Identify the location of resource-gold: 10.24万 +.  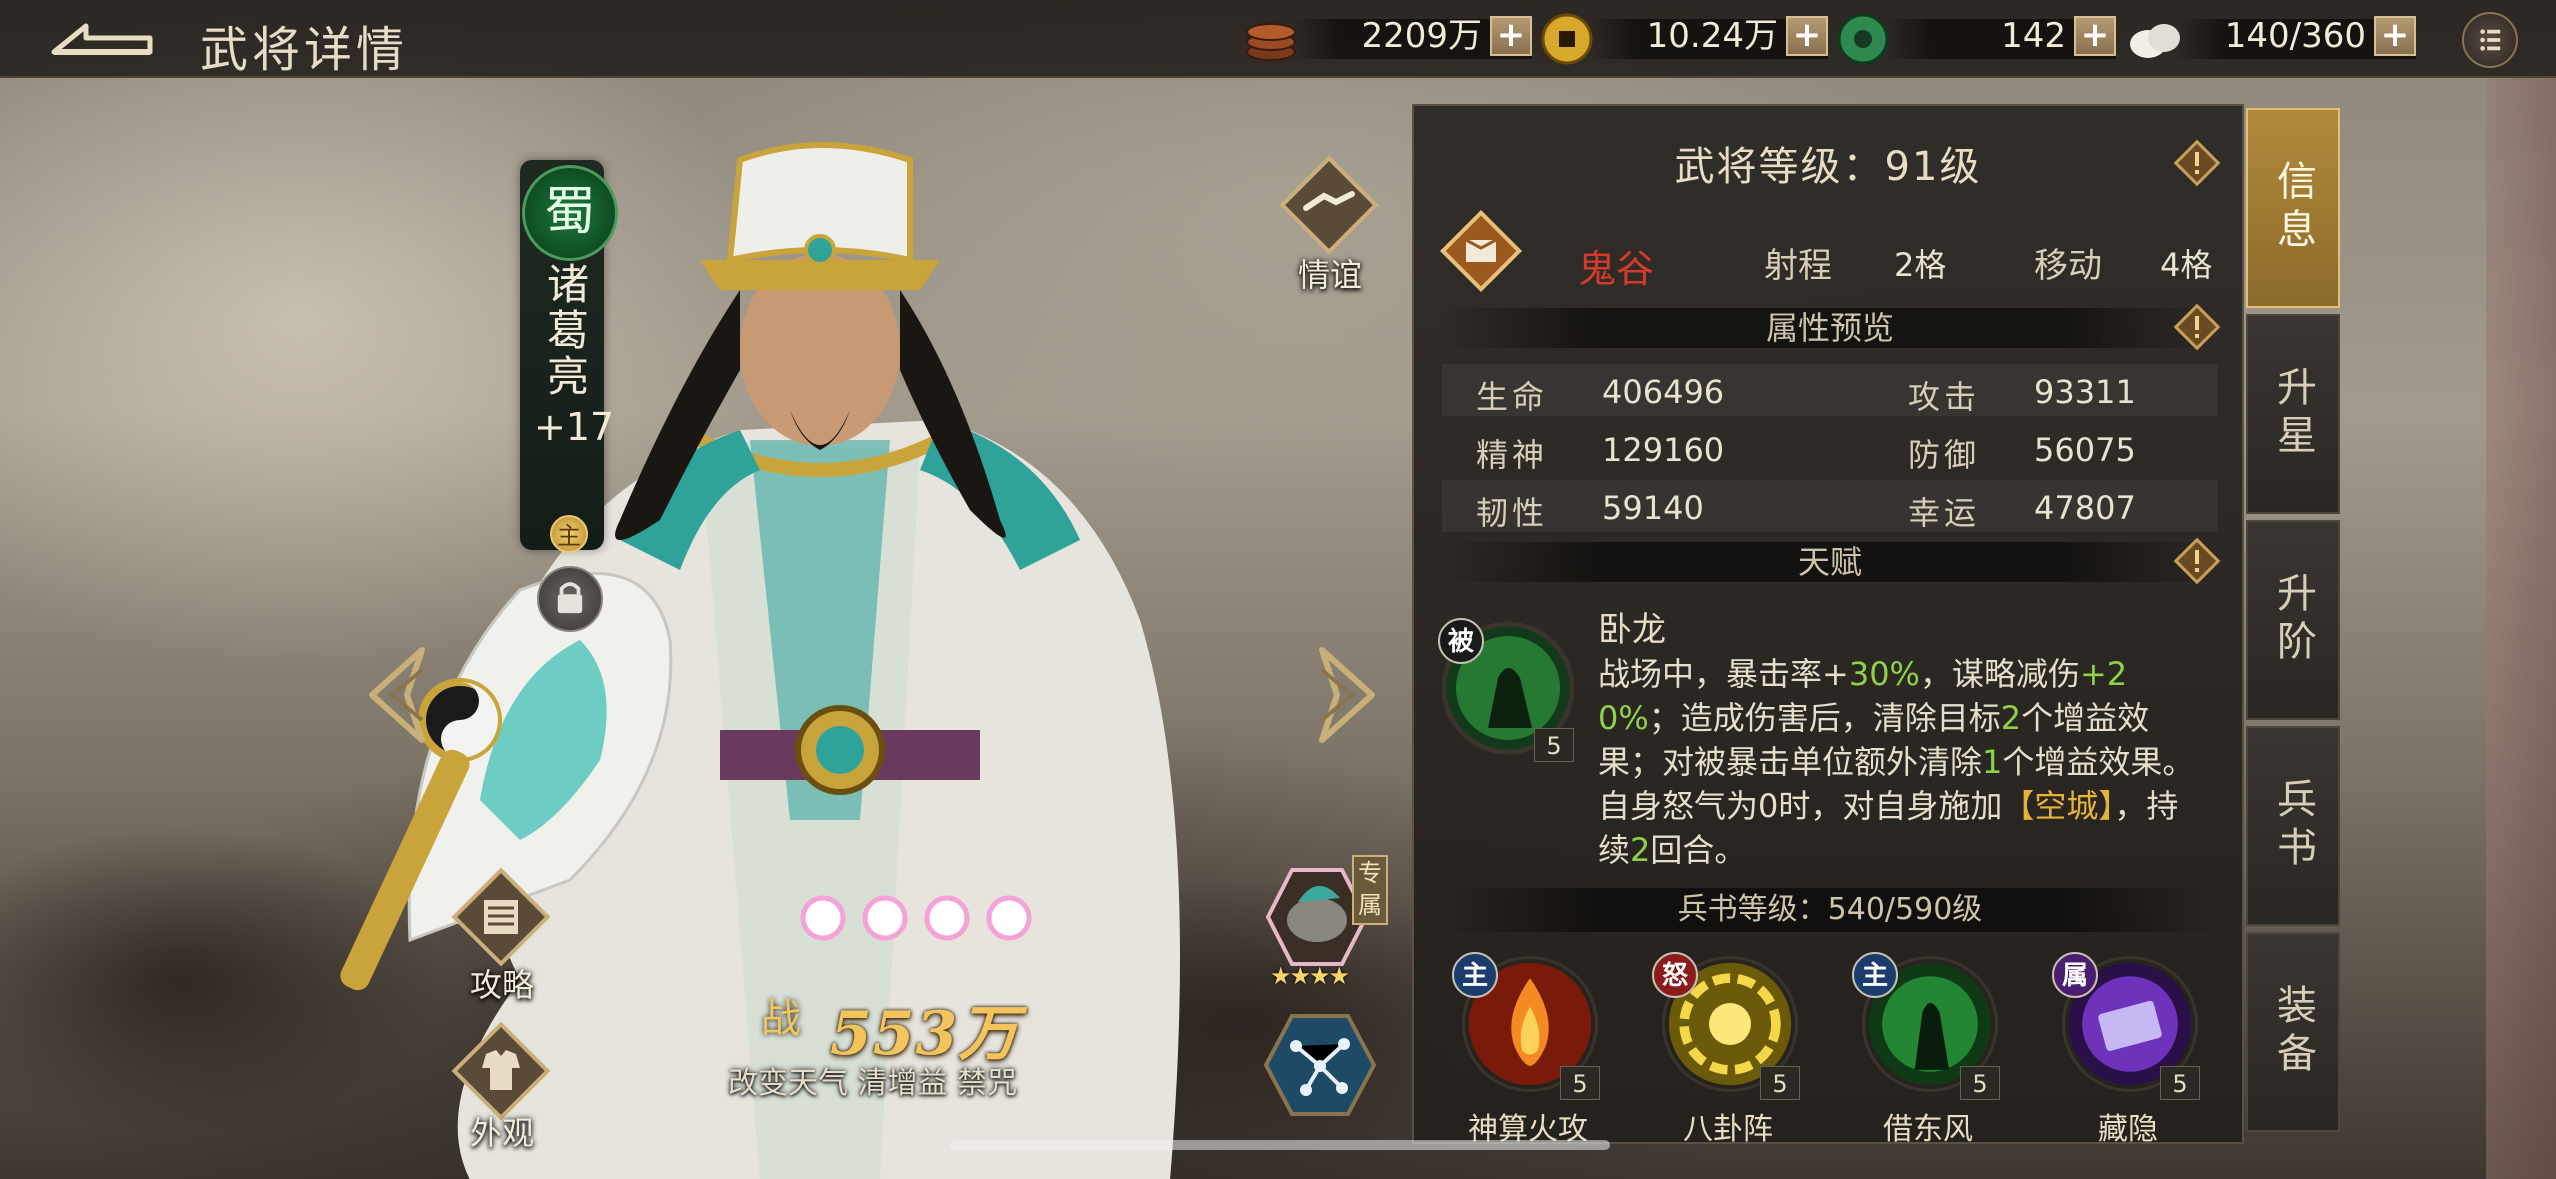
(1683, 39).